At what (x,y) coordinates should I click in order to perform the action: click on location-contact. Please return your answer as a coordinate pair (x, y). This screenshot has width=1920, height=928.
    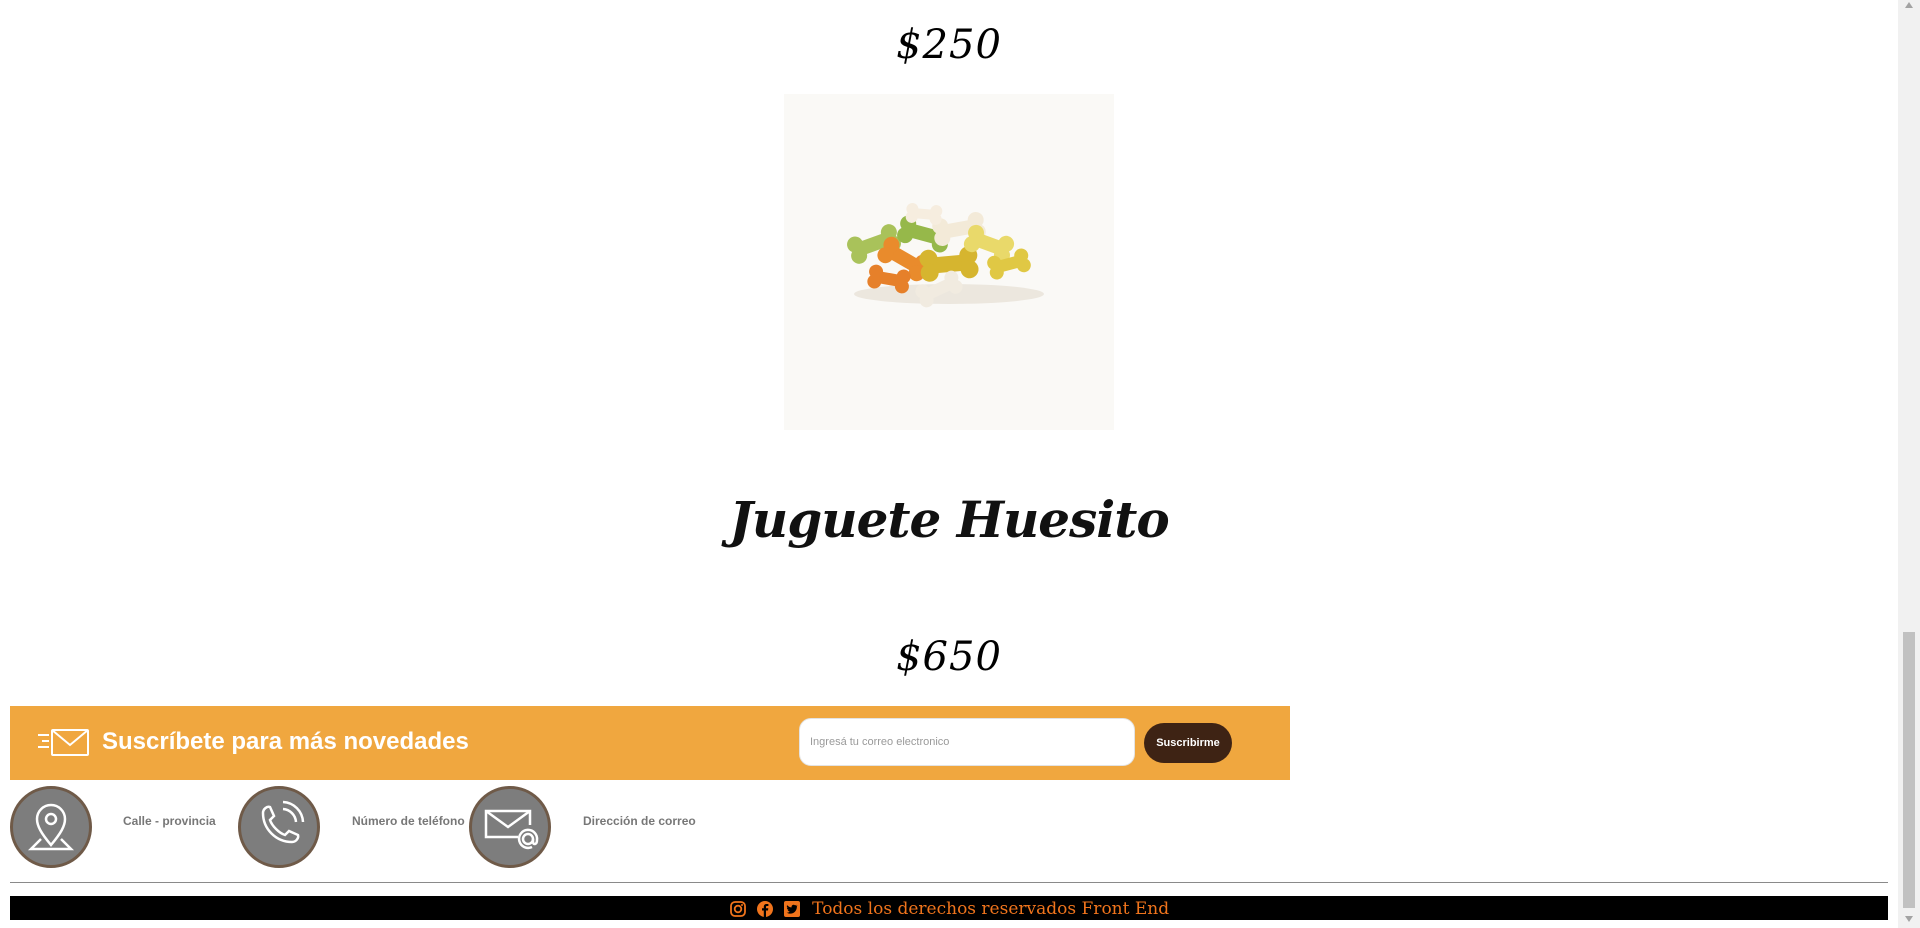
    Looking at the image, I should click on (51, 827).